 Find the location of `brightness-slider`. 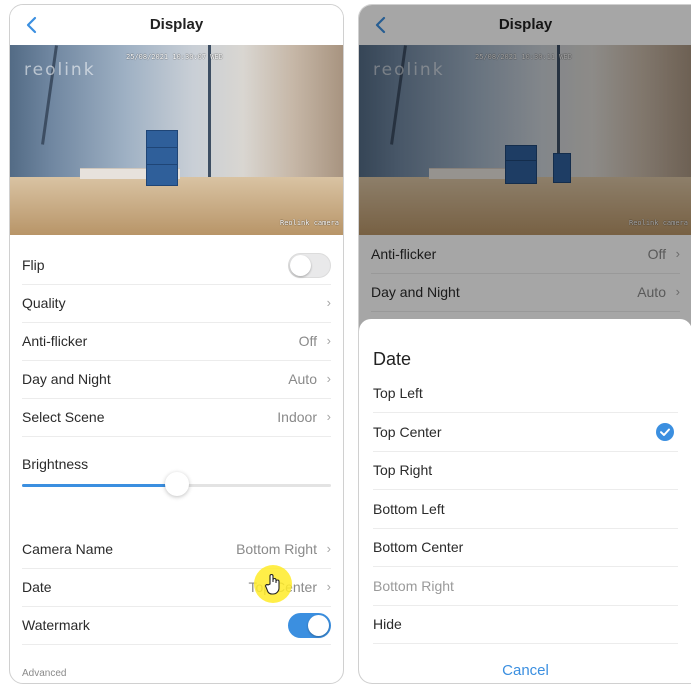

brightness-slider is located at coordinates (176, 484).